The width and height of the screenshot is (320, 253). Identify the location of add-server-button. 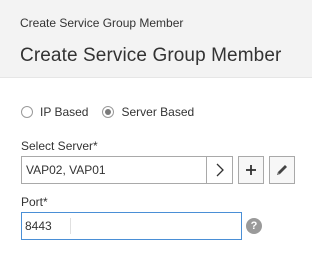
(251, 170).